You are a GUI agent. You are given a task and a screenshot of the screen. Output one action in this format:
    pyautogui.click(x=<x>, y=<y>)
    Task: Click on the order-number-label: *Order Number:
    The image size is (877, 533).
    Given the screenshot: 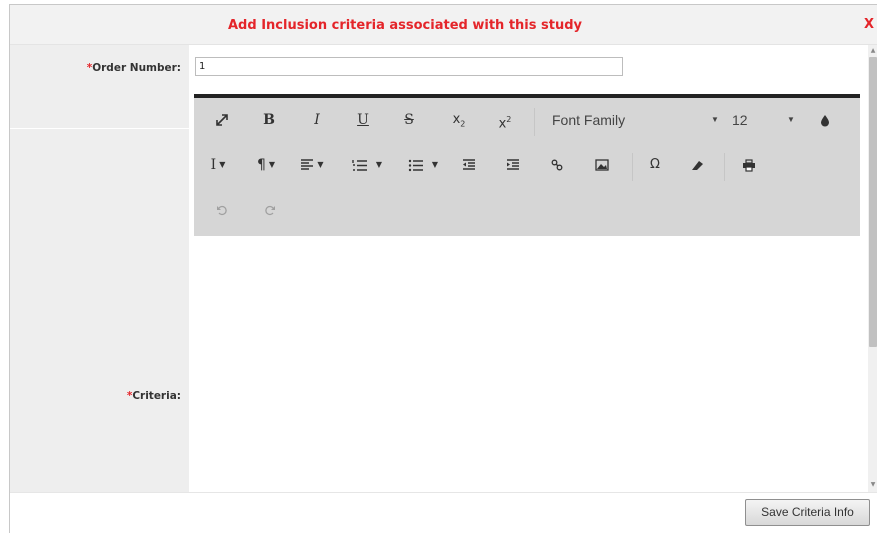 What is the action you would take?
    pyautogui.click(x=134, y=68)
    